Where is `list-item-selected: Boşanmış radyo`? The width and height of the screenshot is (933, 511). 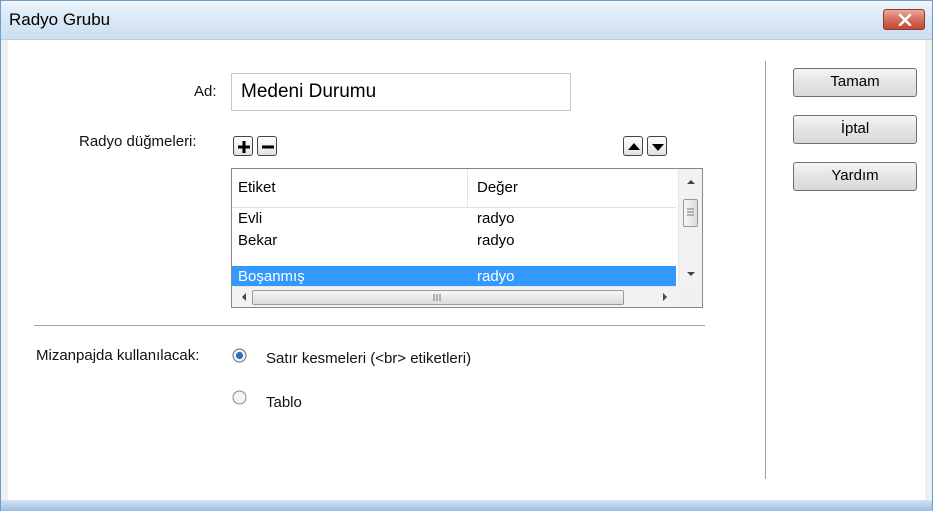
list-item-selected: Boşanmış radyo is located at coordinates (454, 277).